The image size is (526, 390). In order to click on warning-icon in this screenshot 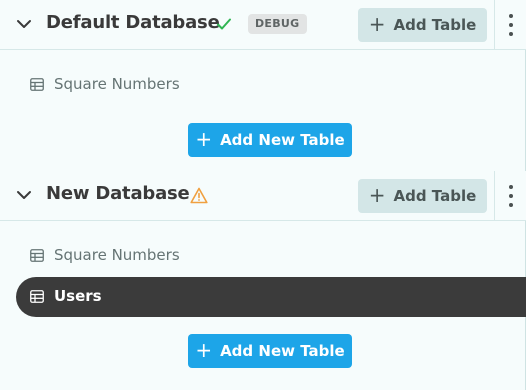, I will do `click(199, 195)`.